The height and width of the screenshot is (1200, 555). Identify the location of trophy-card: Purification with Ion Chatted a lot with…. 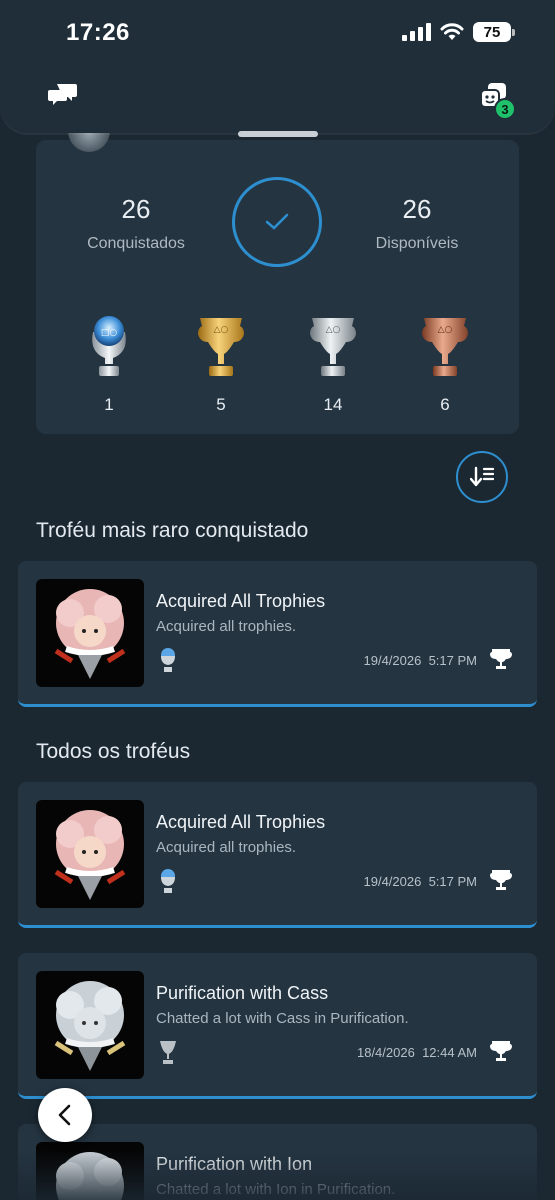
(277, 1162).